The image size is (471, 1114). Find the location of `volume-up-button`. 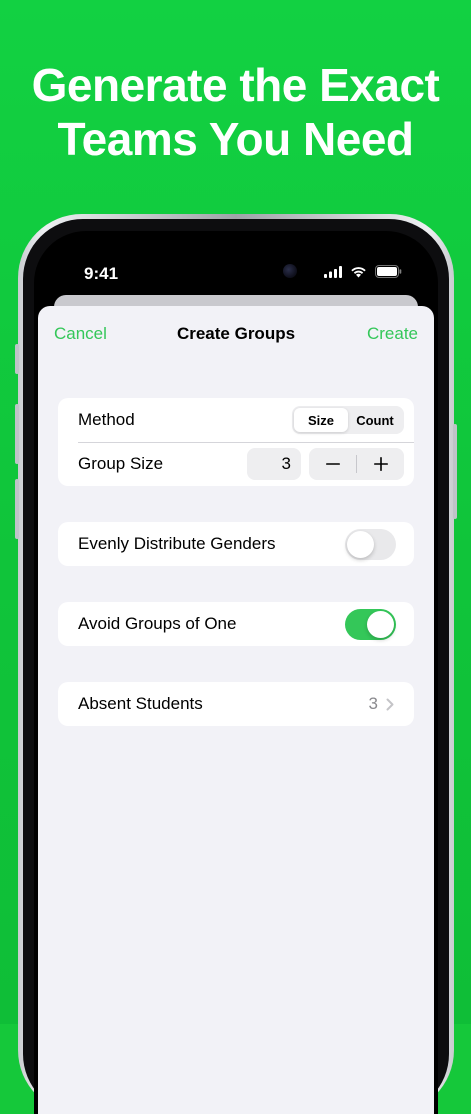

volume-up-button is located at coordinates (17, 434).